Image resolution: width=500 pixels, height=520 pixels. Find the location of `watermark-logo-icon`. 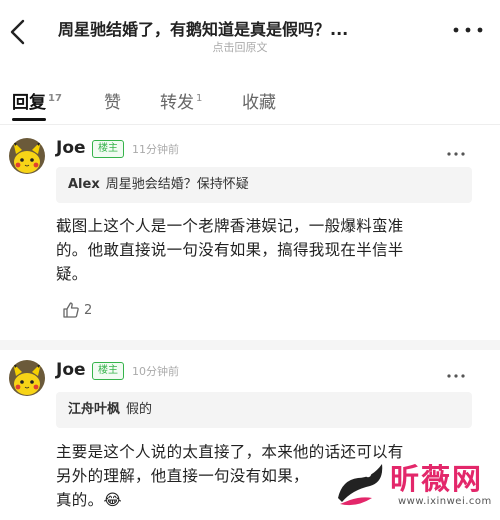

watermark-logo-icon is located at coordinates (360, 485).